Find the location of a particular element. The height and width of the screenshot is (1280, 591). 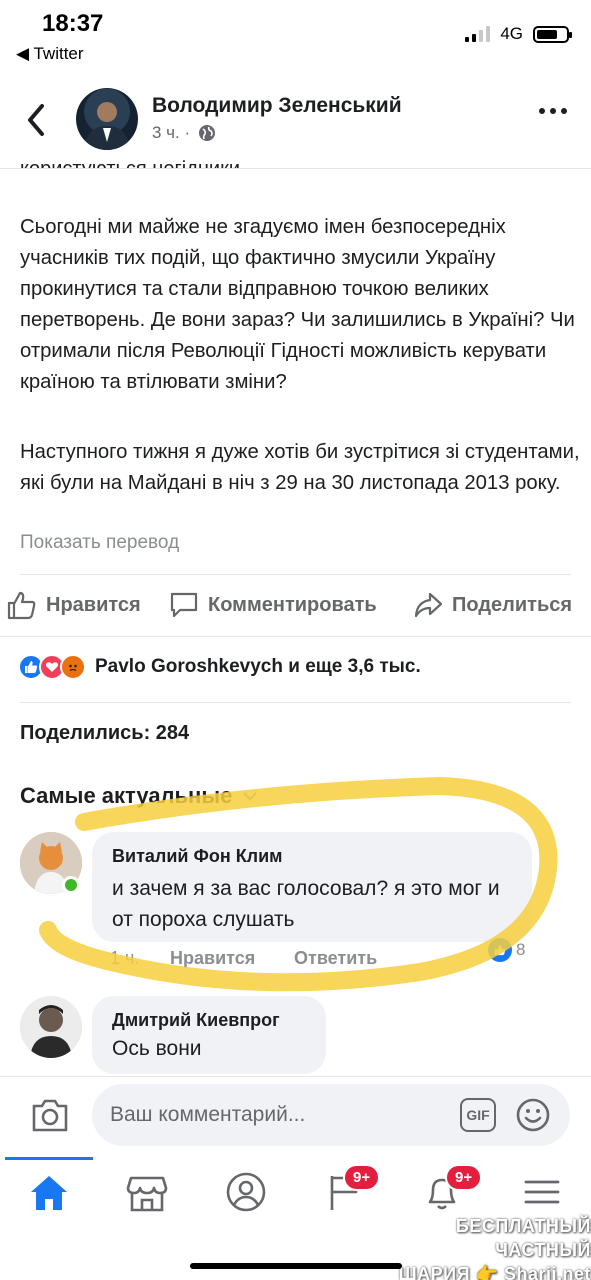

pages-badge: 9+ is located at coordinates (362, 1177).